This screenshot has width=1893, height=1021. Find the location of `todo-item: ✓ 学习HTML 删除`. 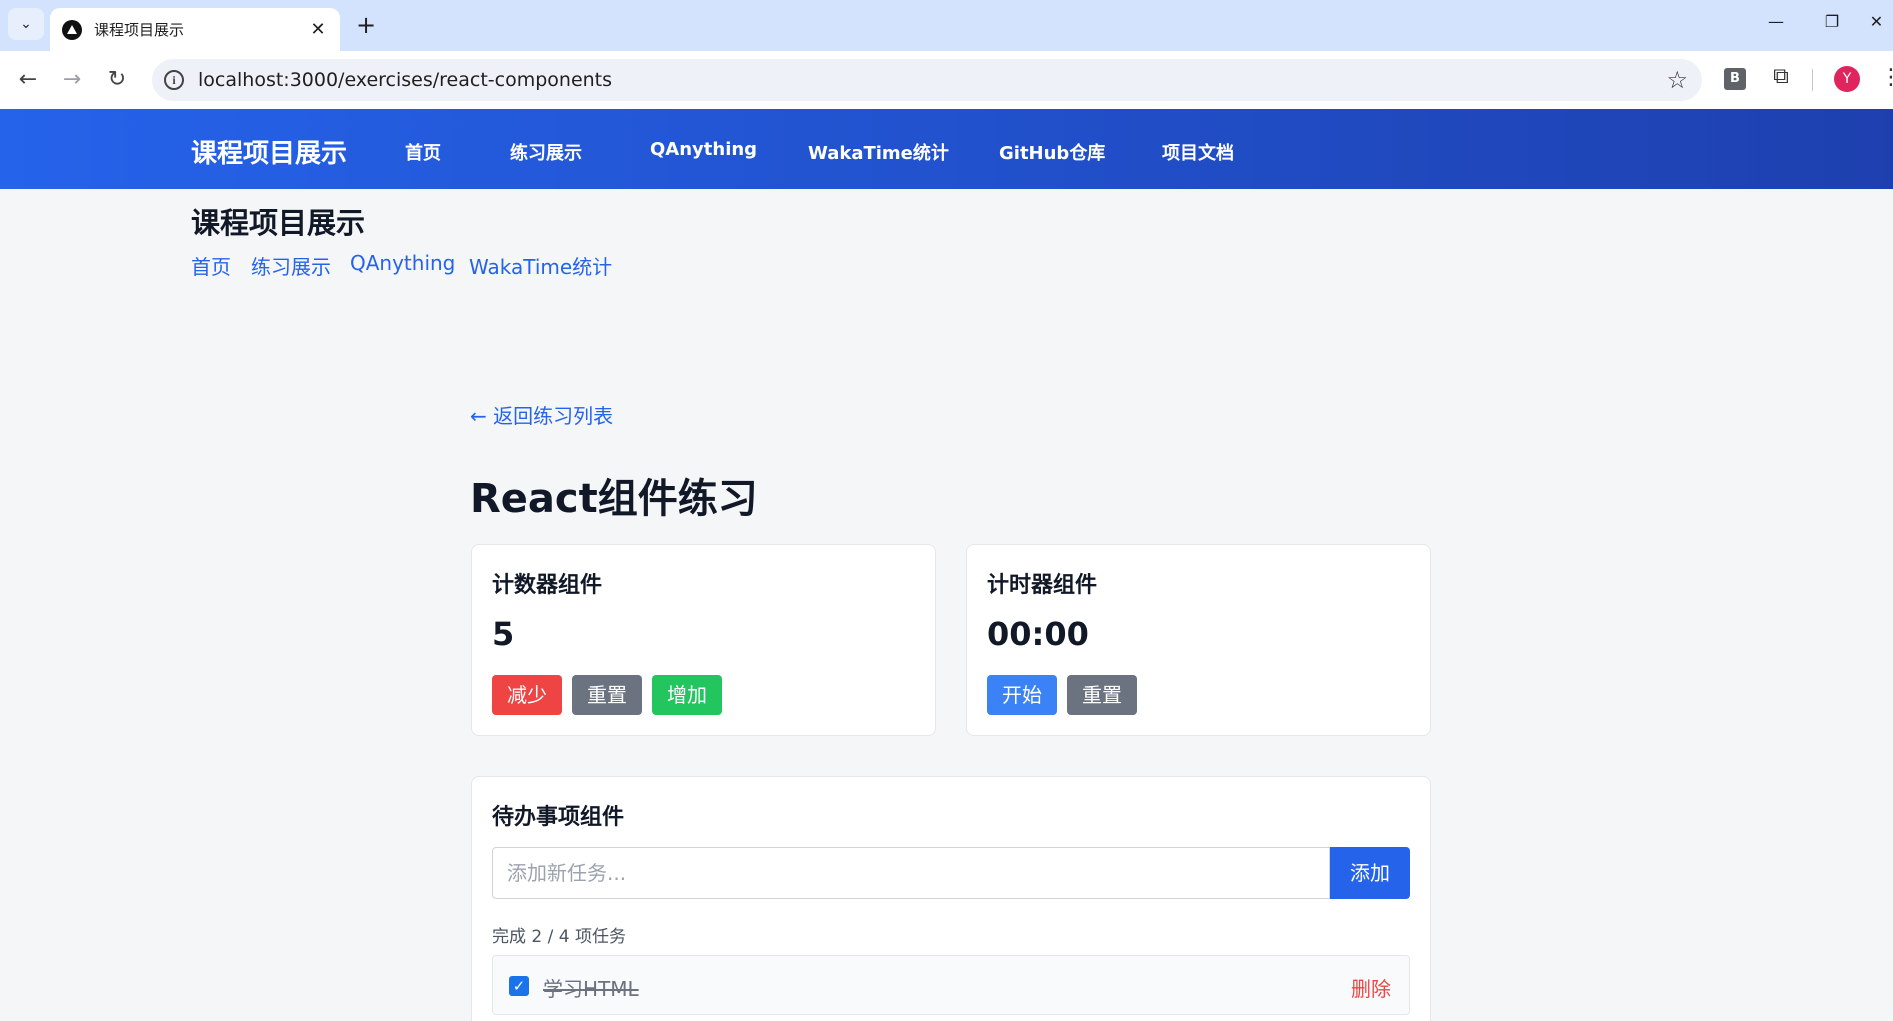

todo-item: ✓ 学习HTML 删除 is located at coordinates (951, 985).